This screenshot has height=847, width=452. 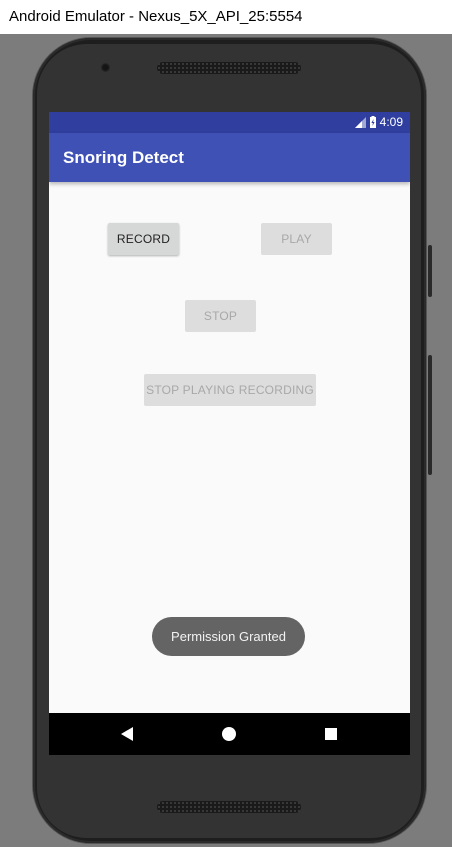 What do you see at coordinates (143, 239) in the screenshot?
I see `record-button: RECORD` at bounding box center [143, 239].